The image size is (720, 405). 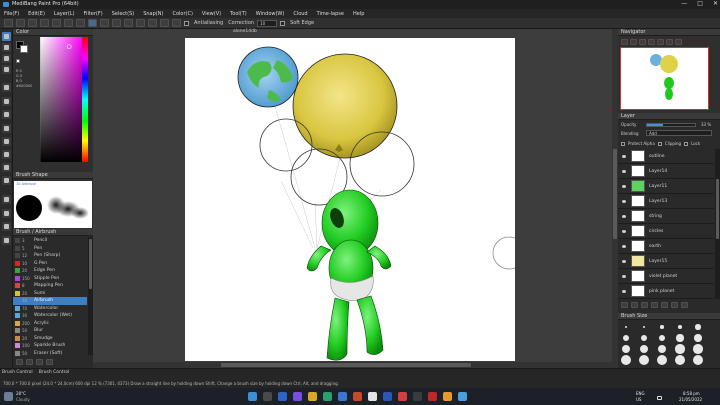 I want to click on dot-tool-icon, so click(x=6, y=58).